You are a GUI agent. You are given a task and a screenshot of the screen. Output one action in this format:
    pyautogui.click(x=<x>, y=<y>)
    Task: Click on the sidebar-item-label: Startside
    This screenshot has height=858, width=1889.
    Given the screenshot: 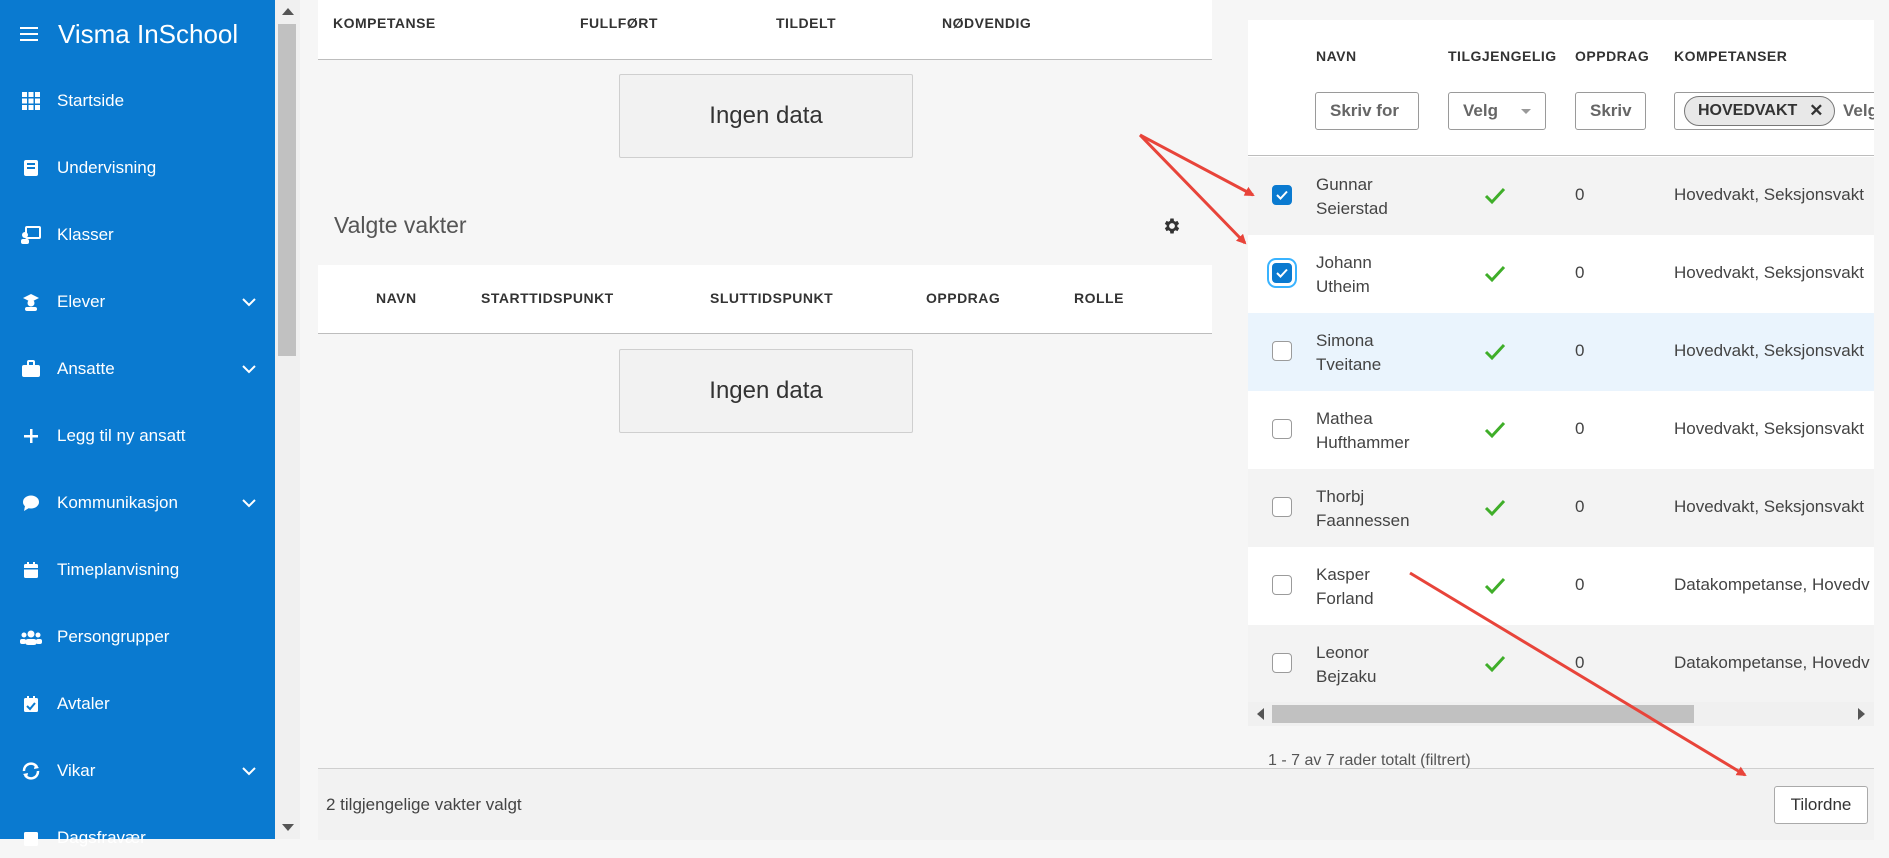 What is the action you would take?
    pyautogui.click(x=91, y=100)
    